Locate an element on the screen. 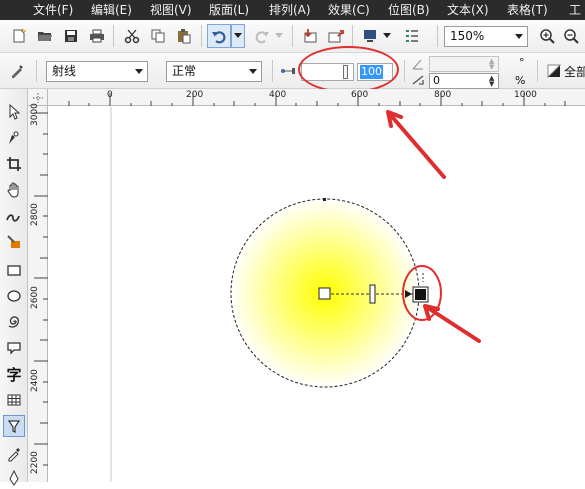  import-icon is located at coordinates (310, 36).